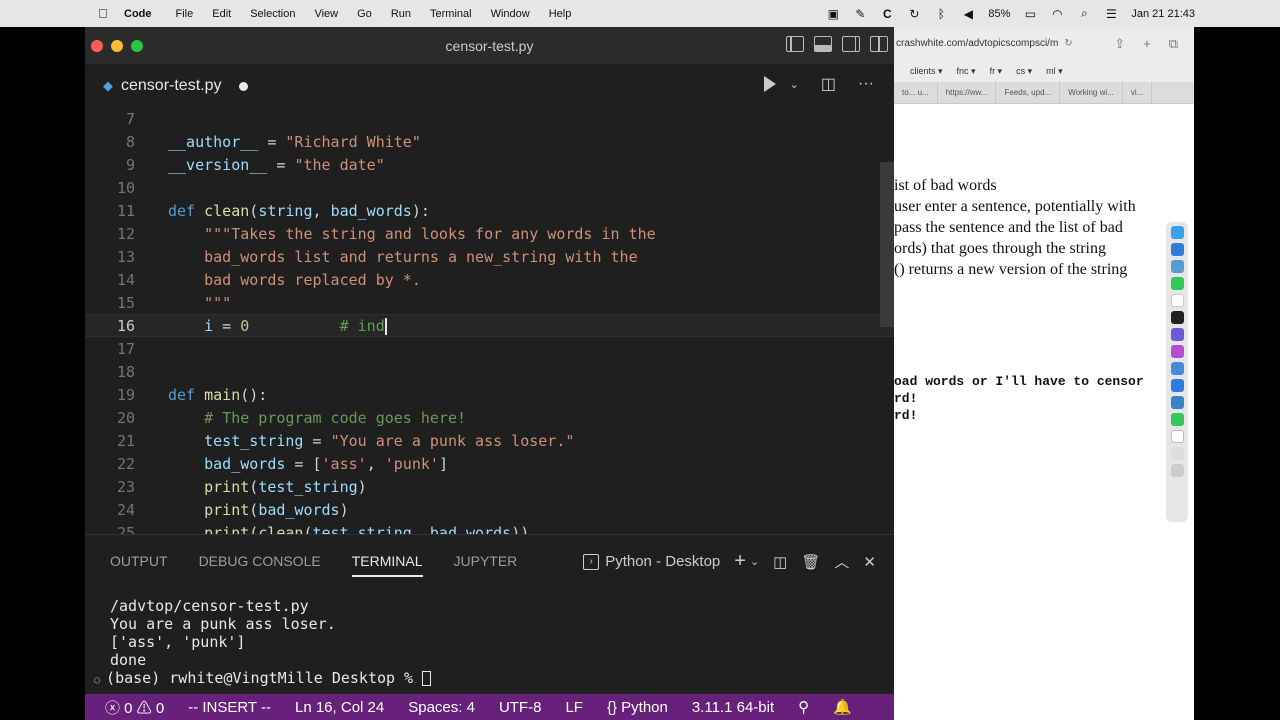 The width and height of the screenshot is (1280, 720). Describe the element at coordinates (221, 14) in the screenshot. I see `menu-edit: Edit` at that location.